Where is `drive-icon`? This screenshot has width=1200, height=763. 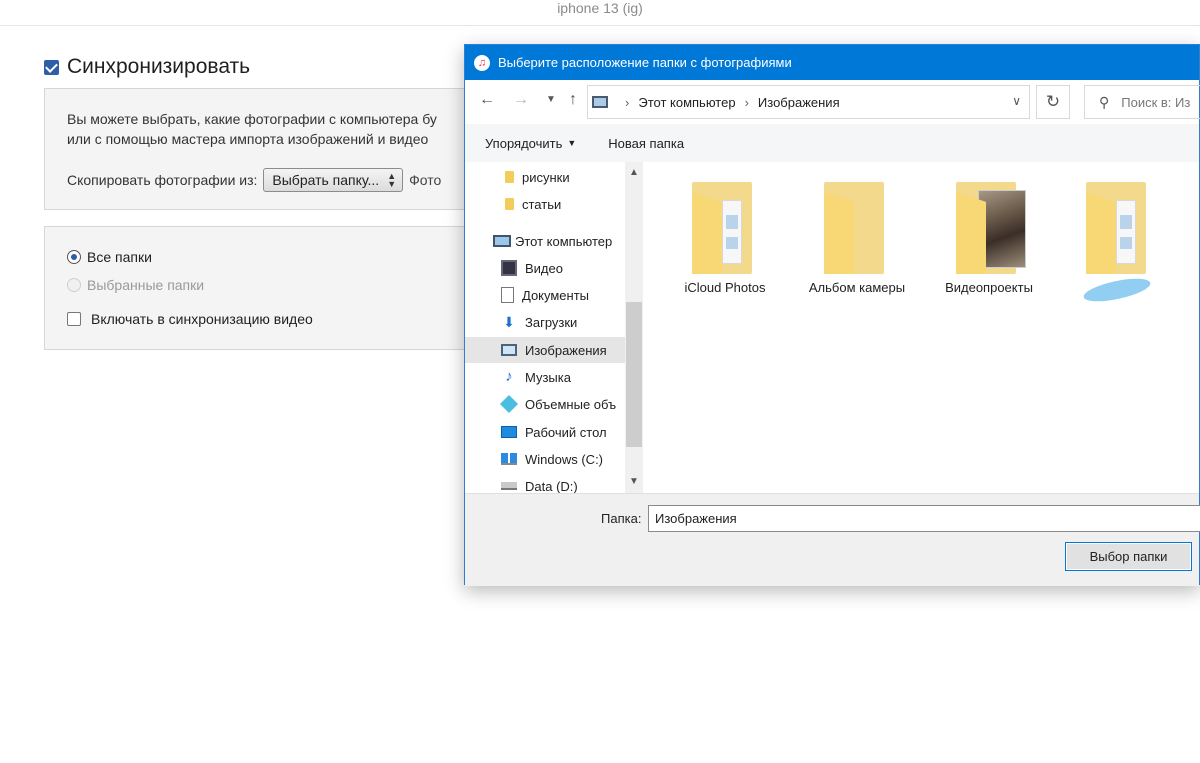 drive-icon is located at coordinates (509, 486).